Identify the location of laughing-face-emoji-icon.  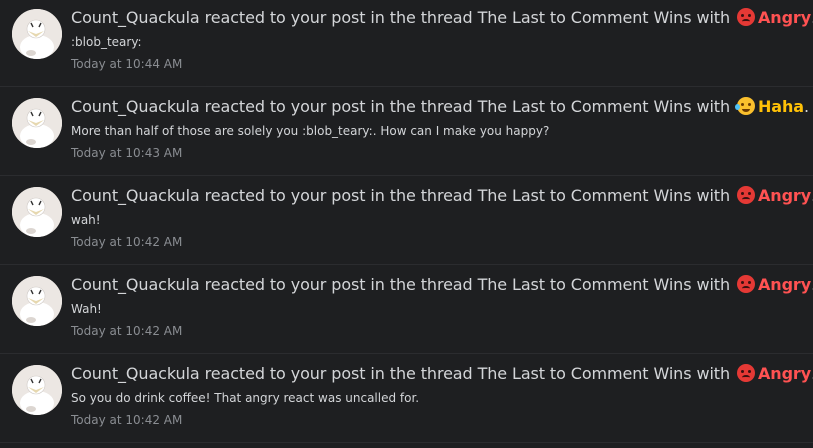
(745, 106).